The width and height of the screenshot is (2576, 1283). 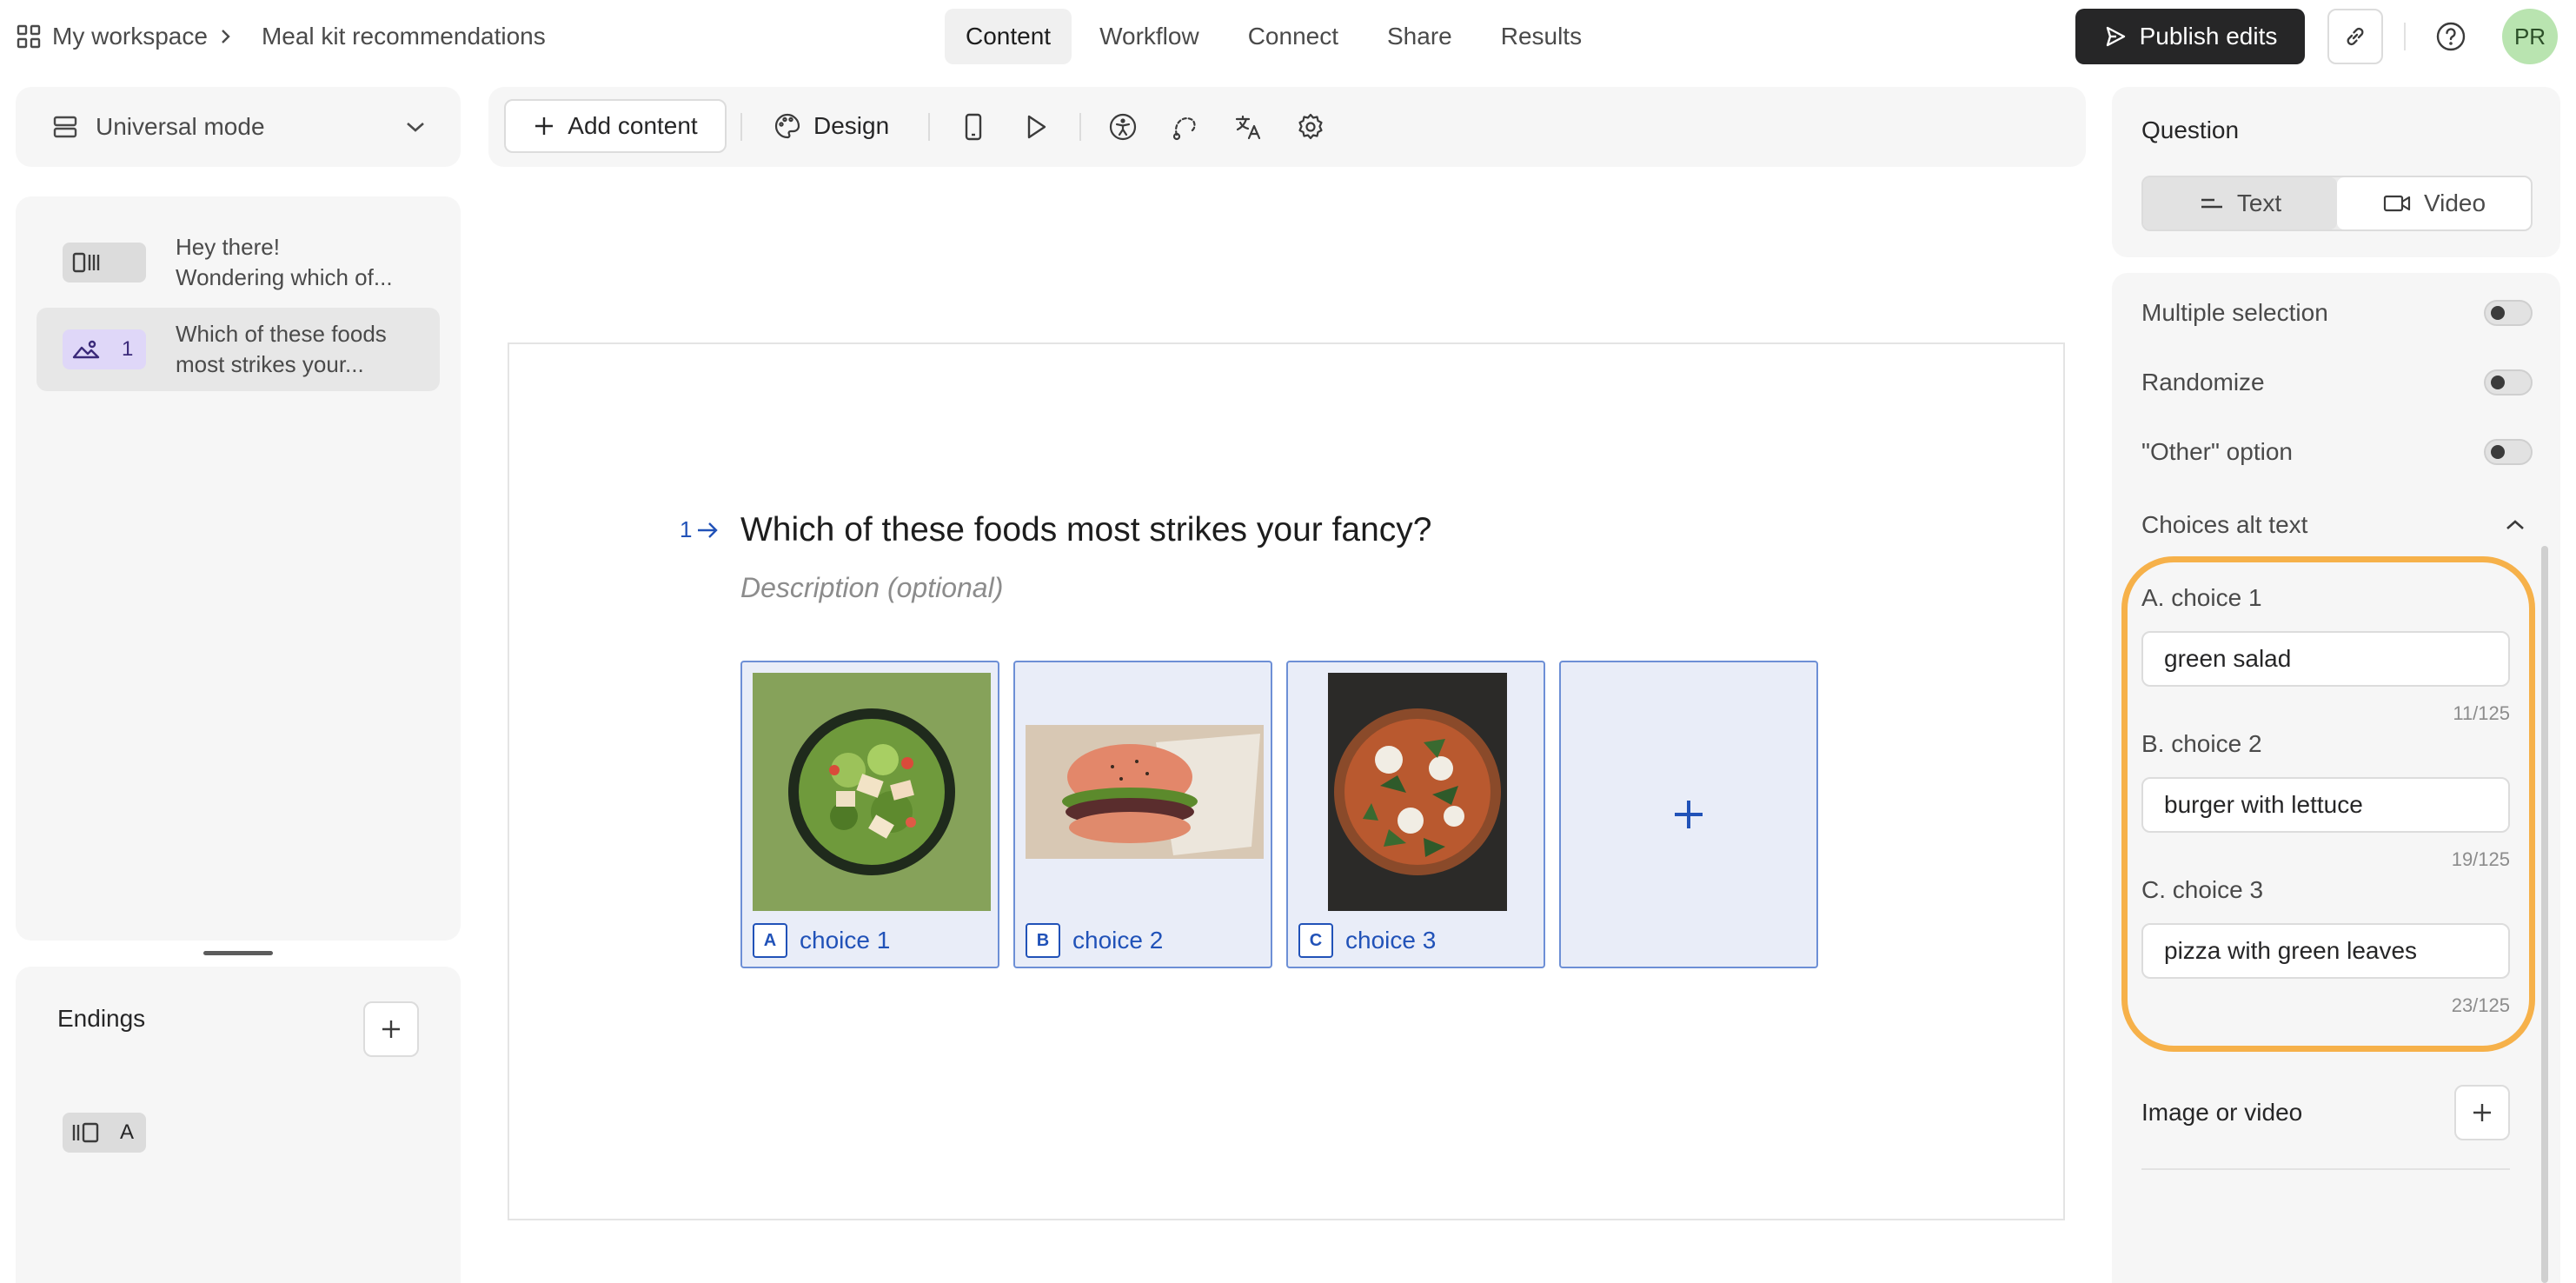 What do you see at coordinates (2530, 36) in the screenshot?
I see `avatar: PR` at bounding box center [2530, 36].